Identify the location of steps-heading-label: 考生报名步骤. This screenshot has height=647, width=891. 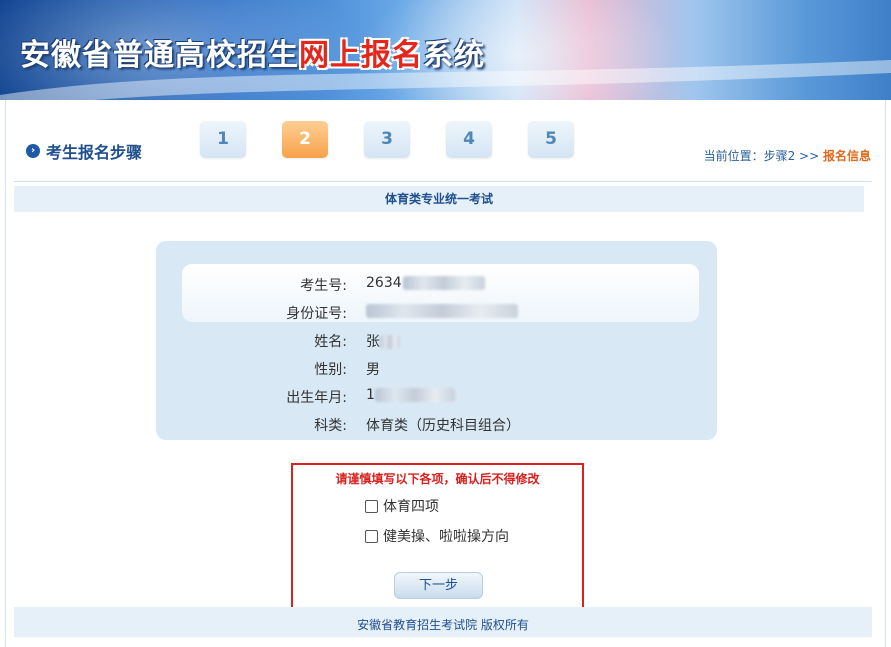
(94, 152).